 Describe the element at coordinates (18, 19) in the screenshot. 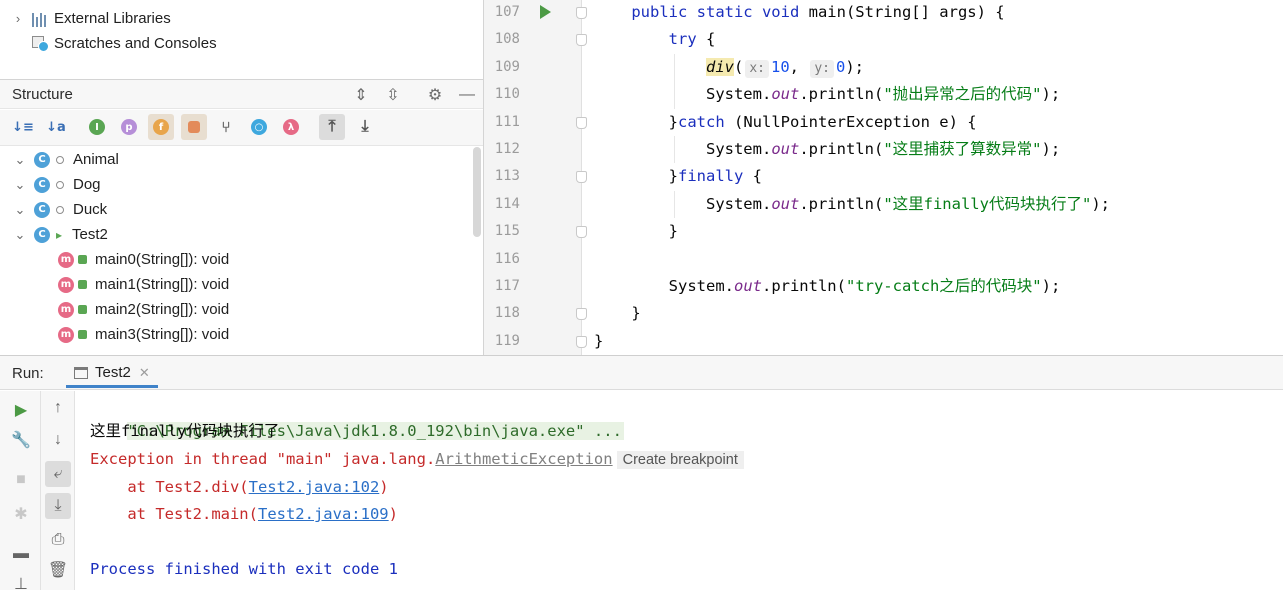

I see `chevron-right-icon: ›` at that location.